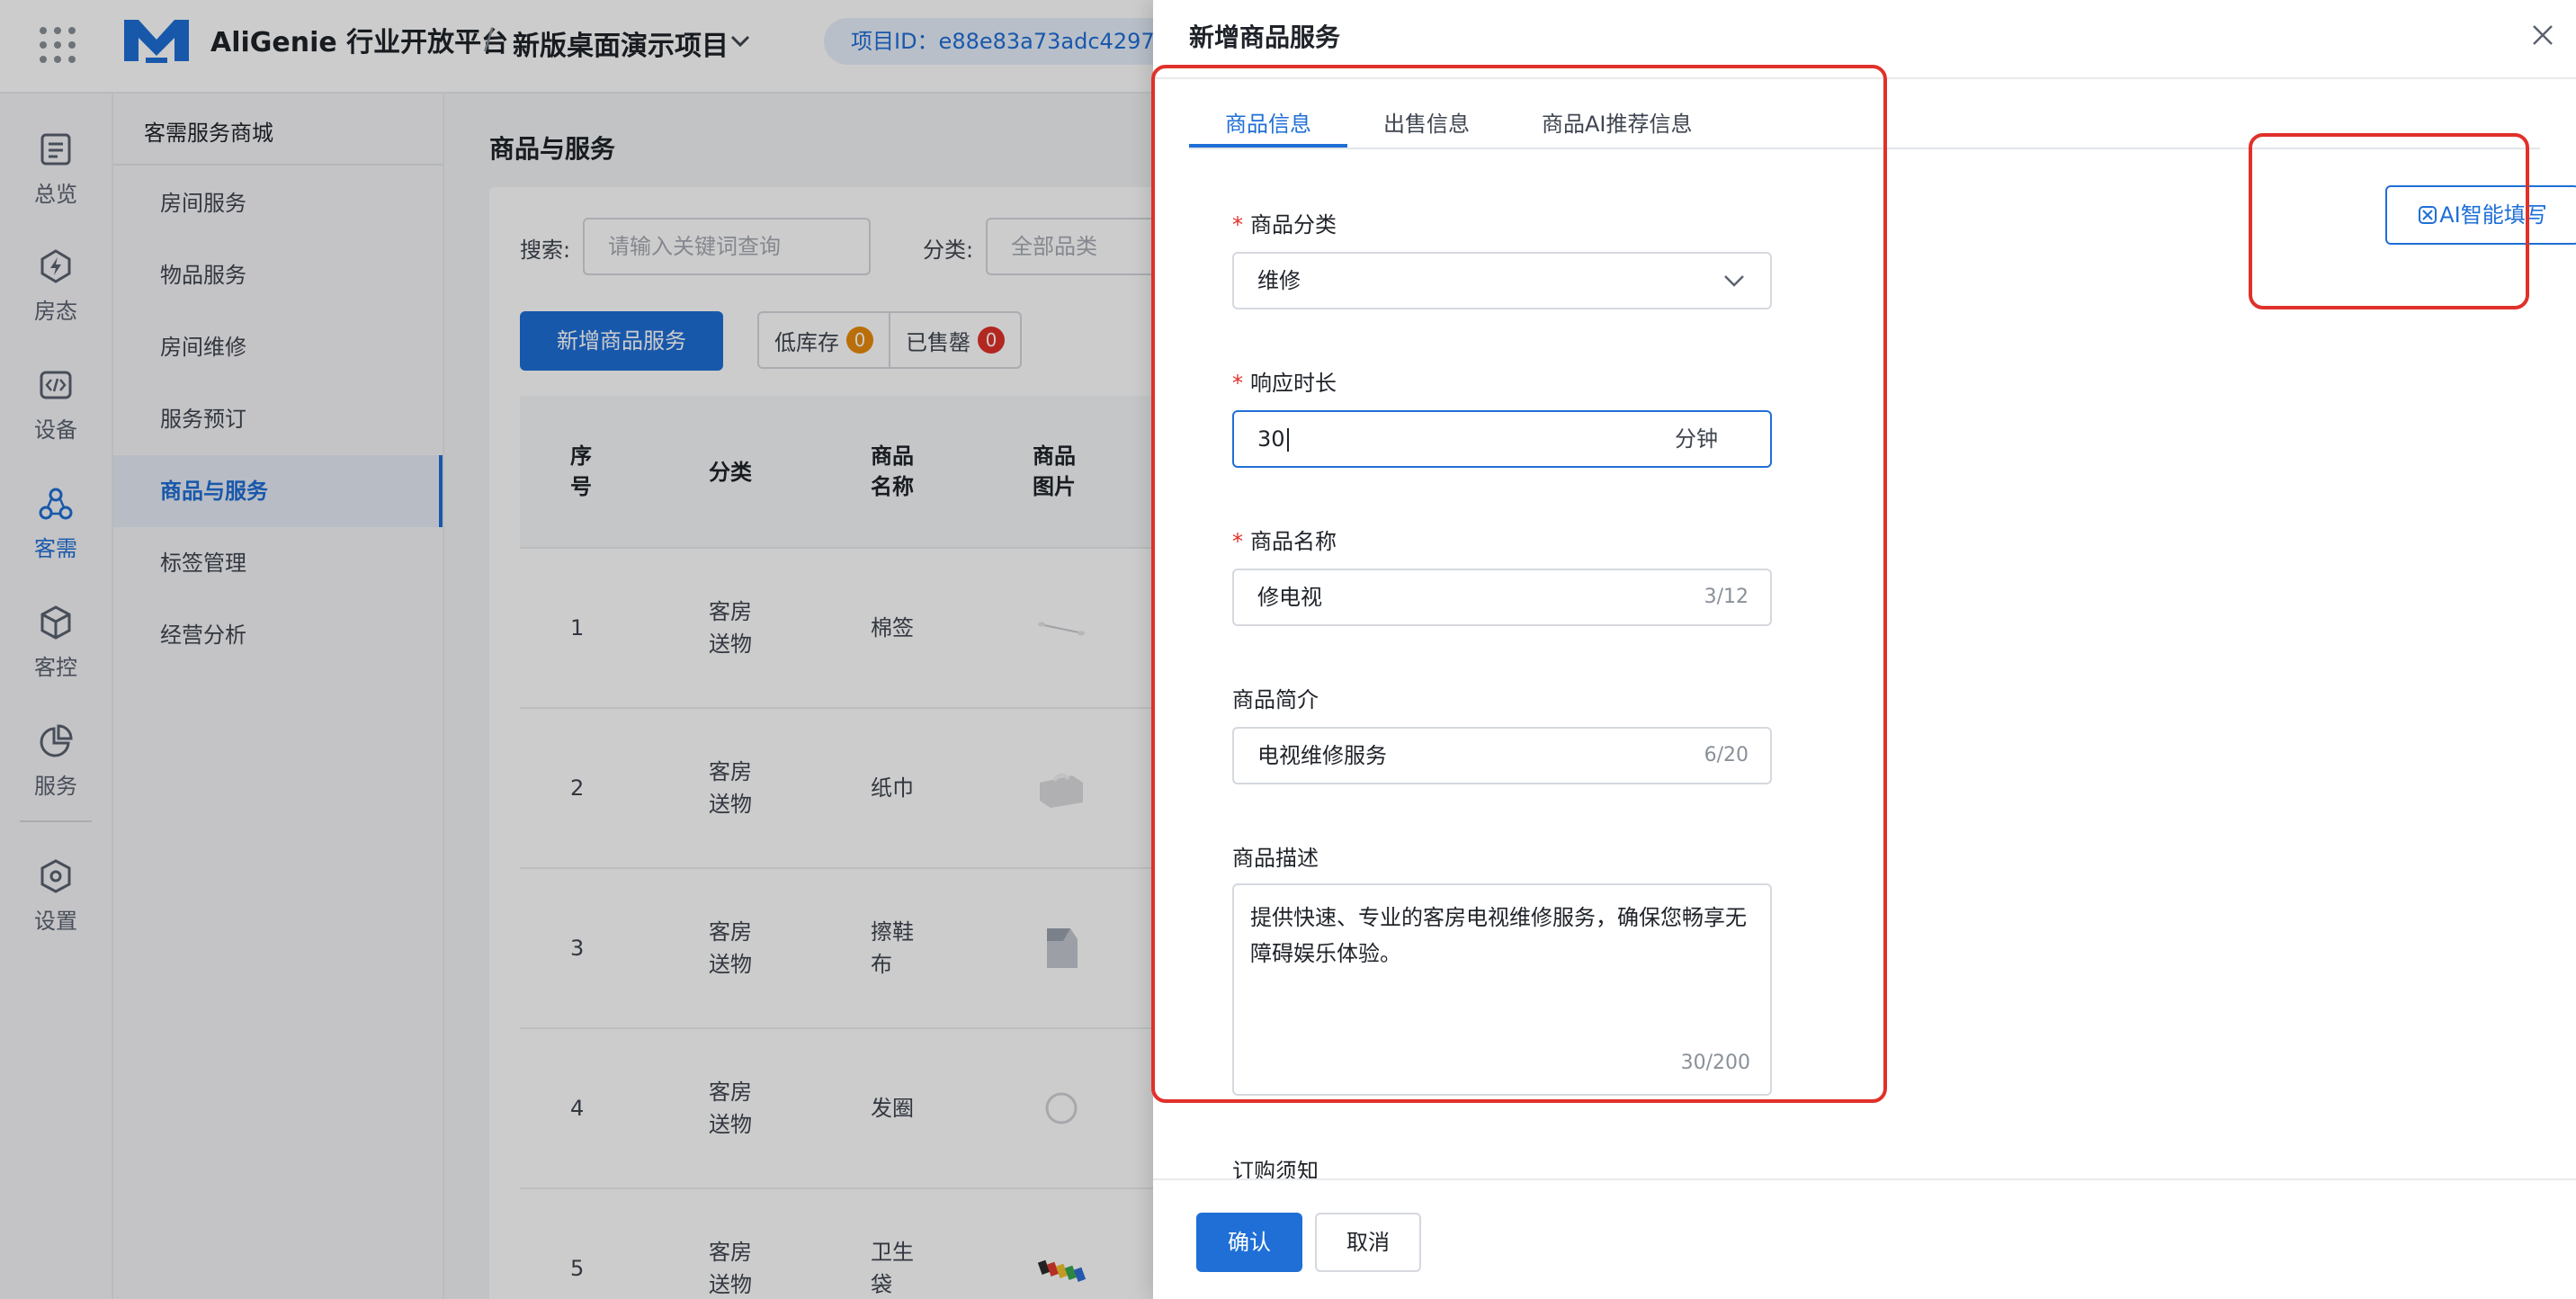 This screenshot has width=2576, height=1299. I want to click on drawer-title: 新增商品服务, so click(1265, 37).